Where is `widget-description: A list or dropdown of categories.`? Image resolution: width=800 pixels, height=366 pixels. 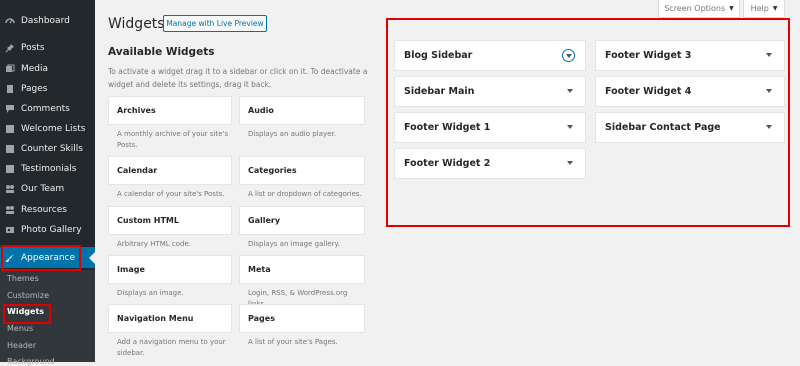 widget-description: A list or dropdown of categories. is located at coordinates (305, 194).